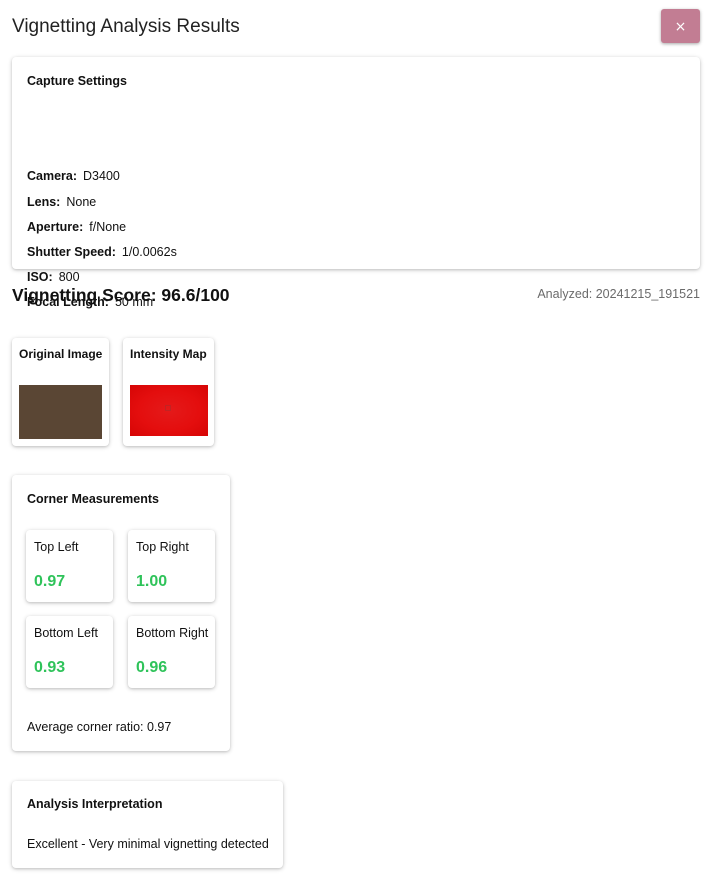 This screenshot has height=875, width=710. What do you see at coordinates (171, 566) in the screenshot?
I see `corner-top-right: Top Right 1.00` at bounding box center [171, 566].